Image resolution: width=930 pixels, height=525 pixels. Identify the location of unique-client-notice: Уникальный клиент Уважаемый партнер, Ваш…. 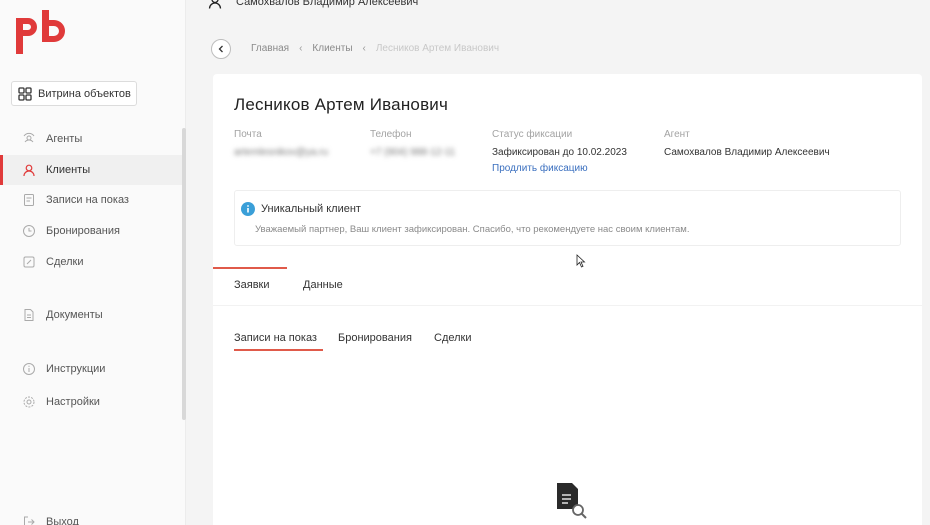
(567, 218).